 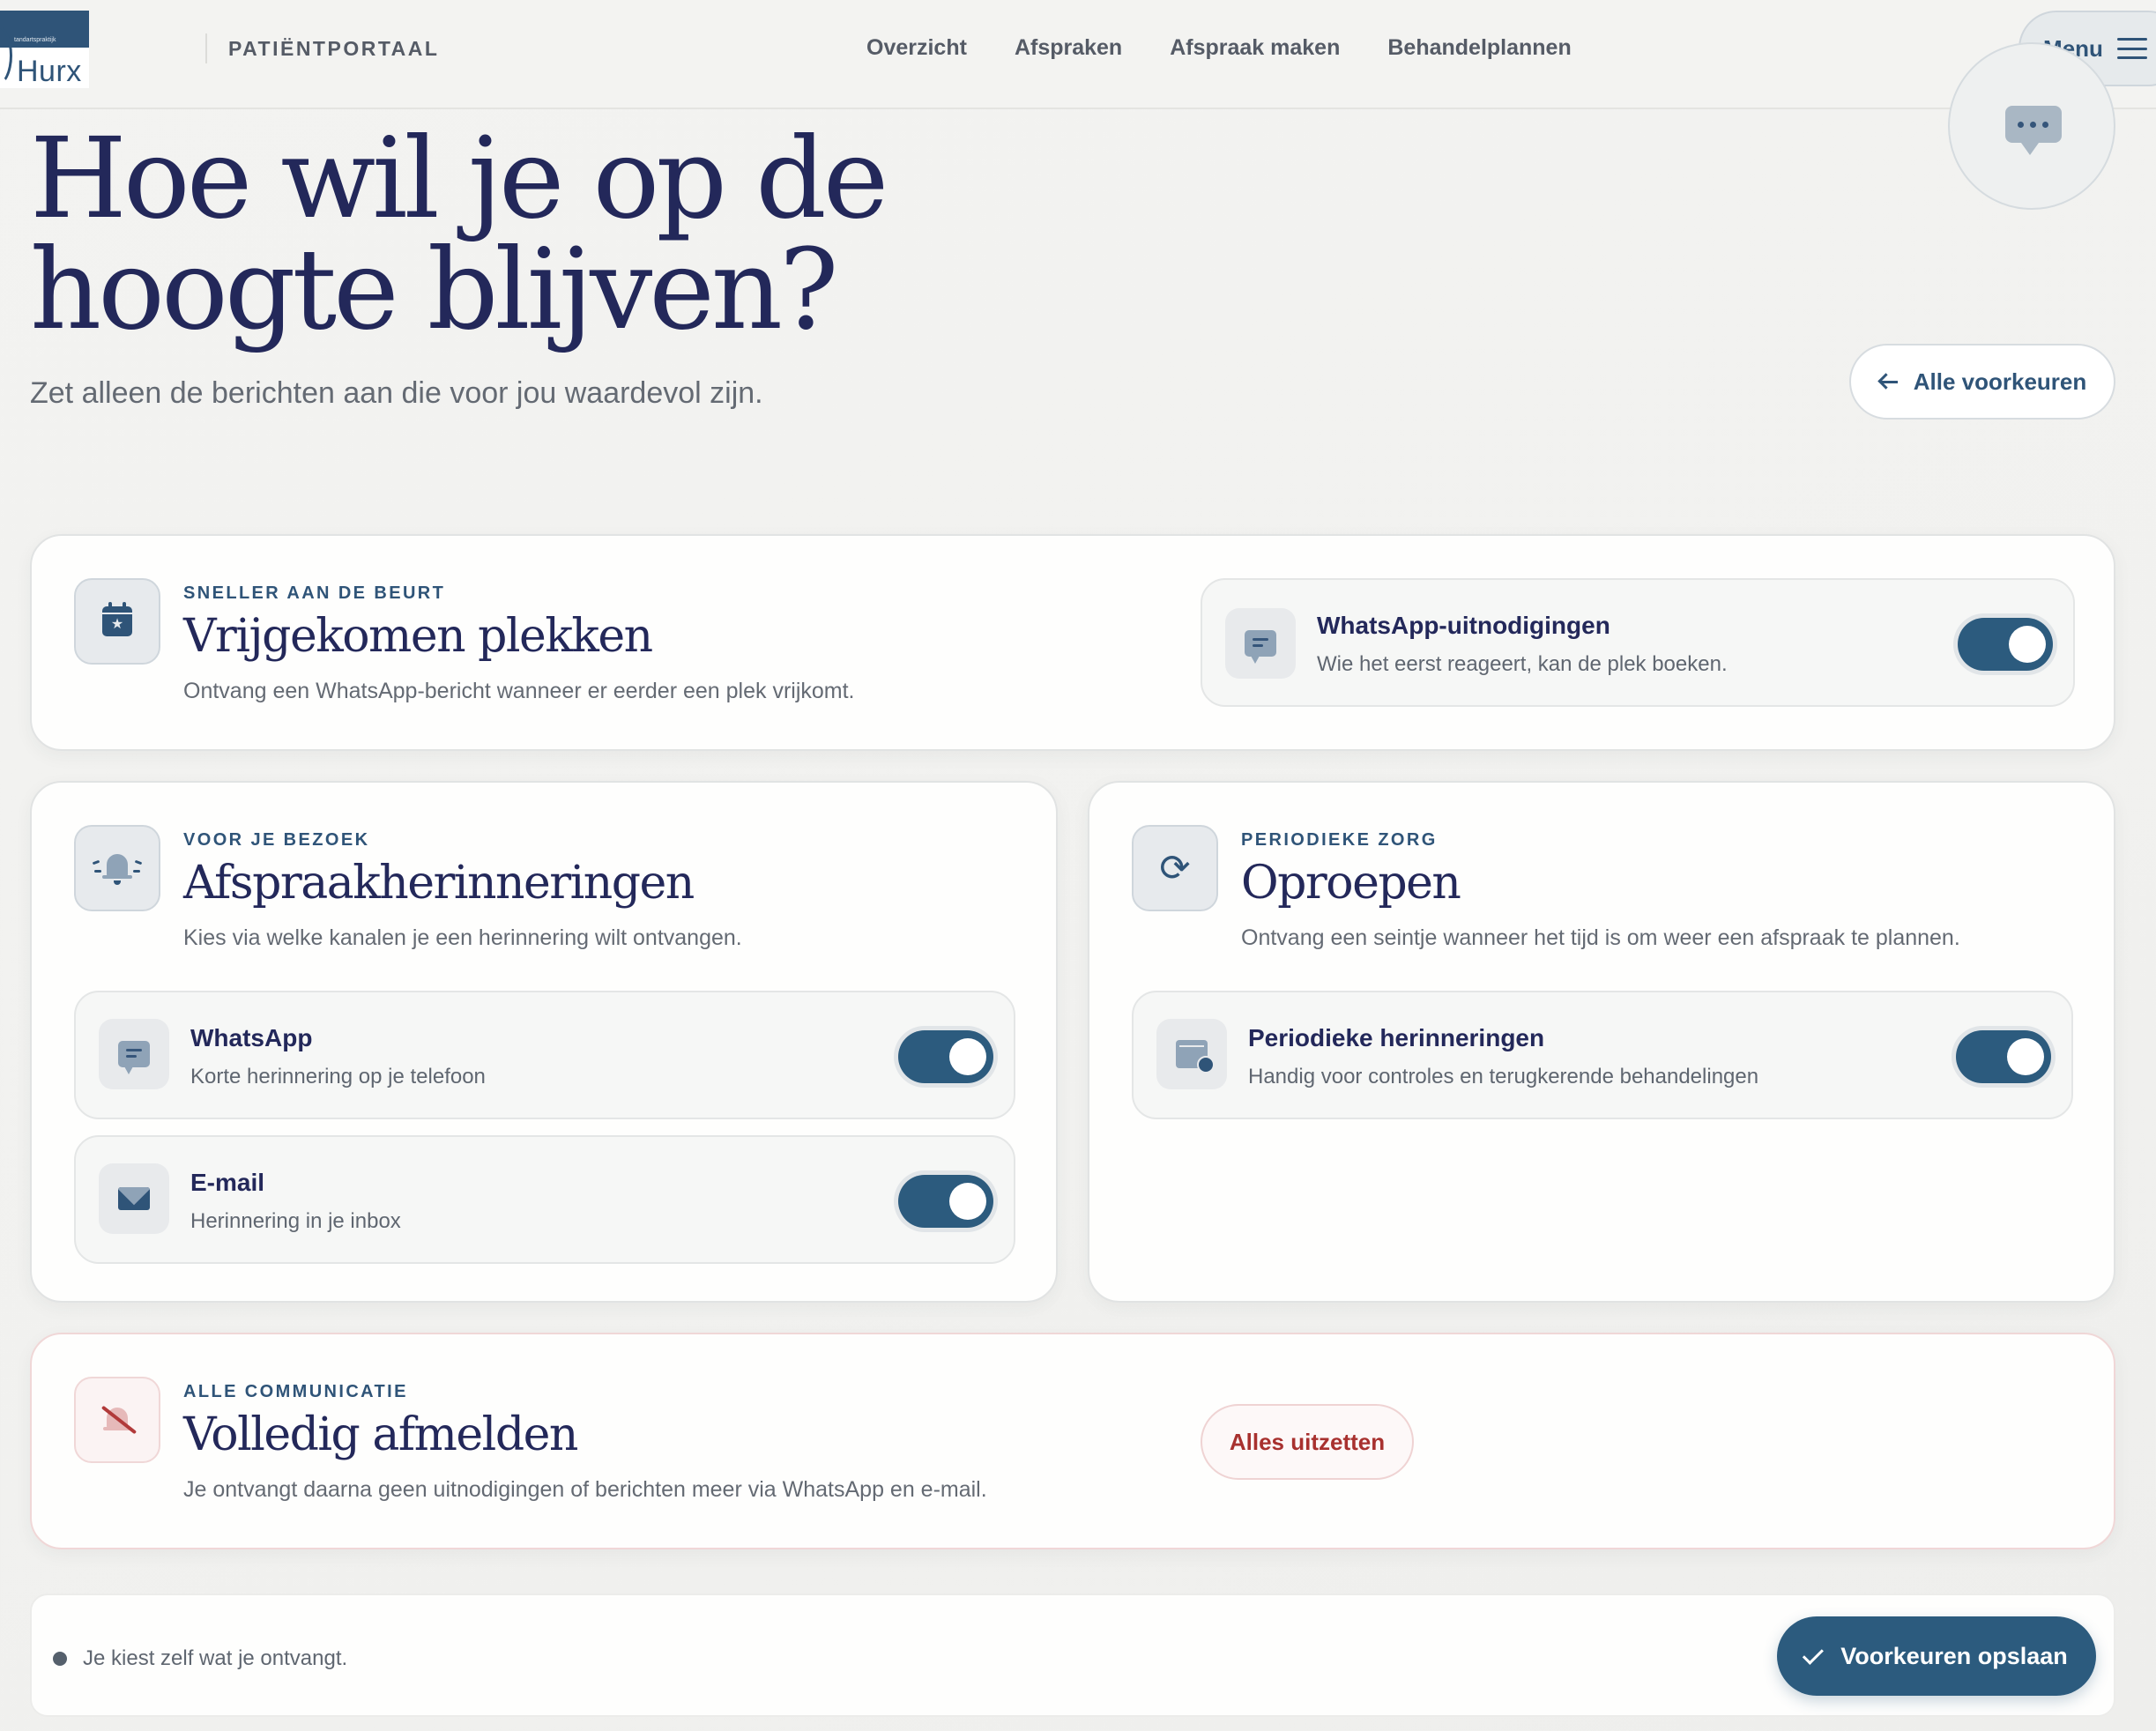 What do you see at coordinates (44, 49) in the screenshot?
I see `practice-logo: tandartspraktijk Hurx` at bounding box center [44, 49].